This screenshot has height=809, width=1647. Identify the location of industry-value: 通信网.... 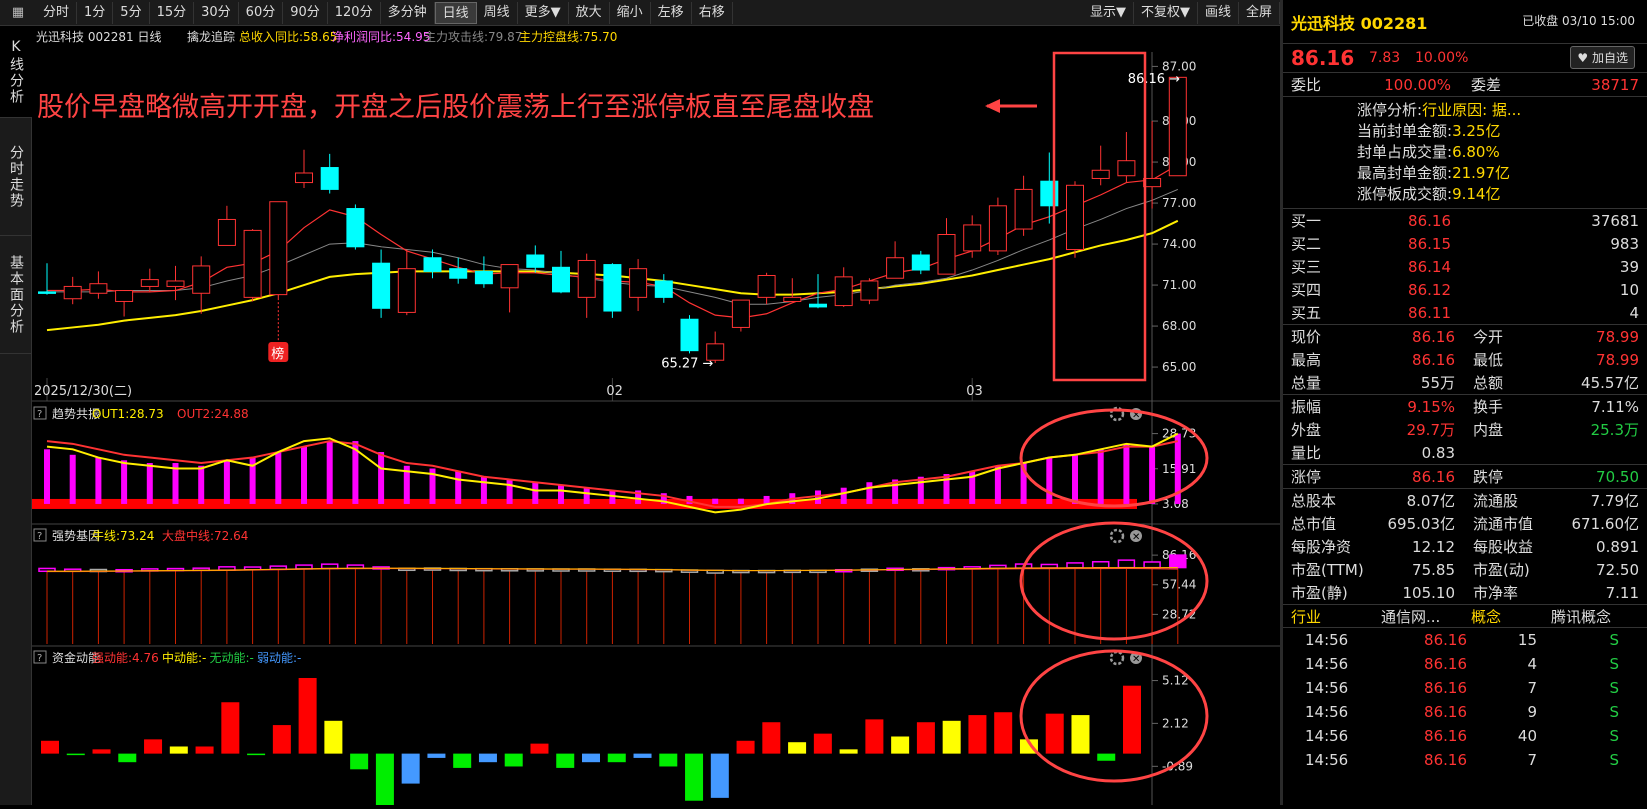
(1426, 616).